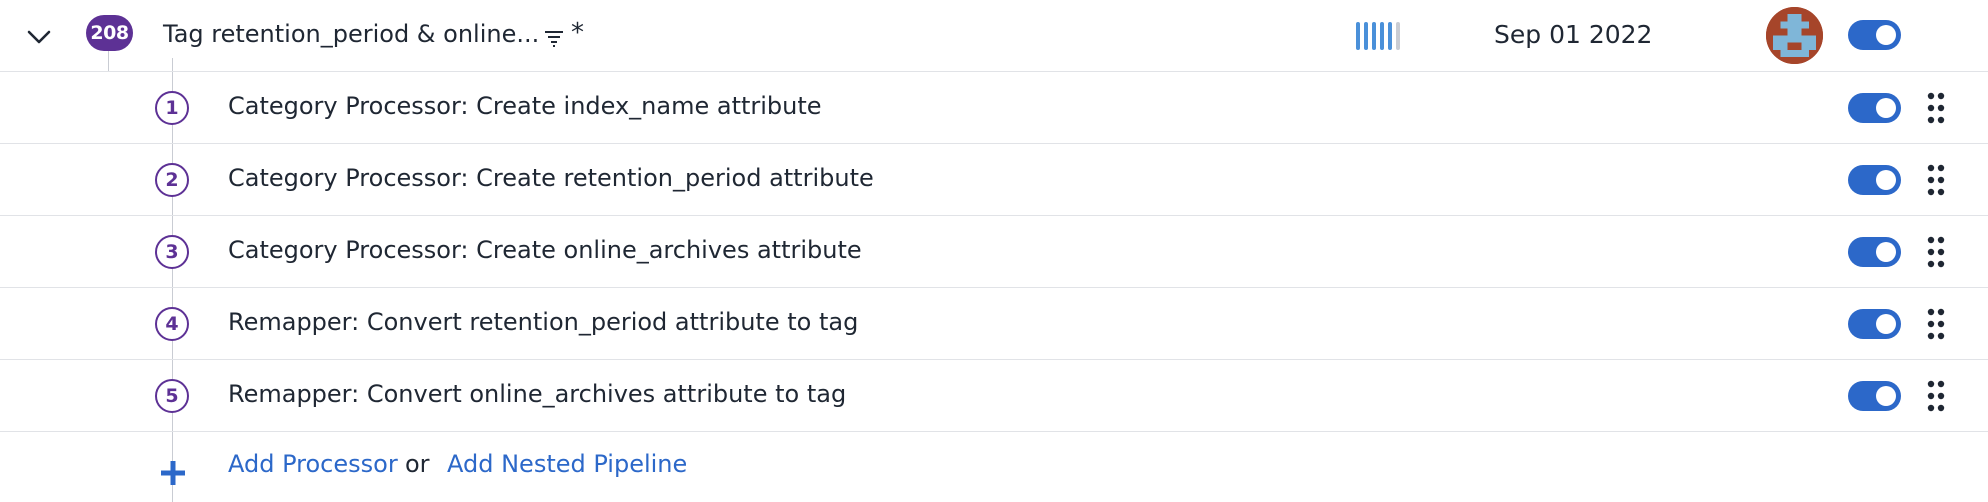  What do you see at coordinates (1378, 36) in the screenshot?
I see `usage-bars` at bounding box center [1378, 36].